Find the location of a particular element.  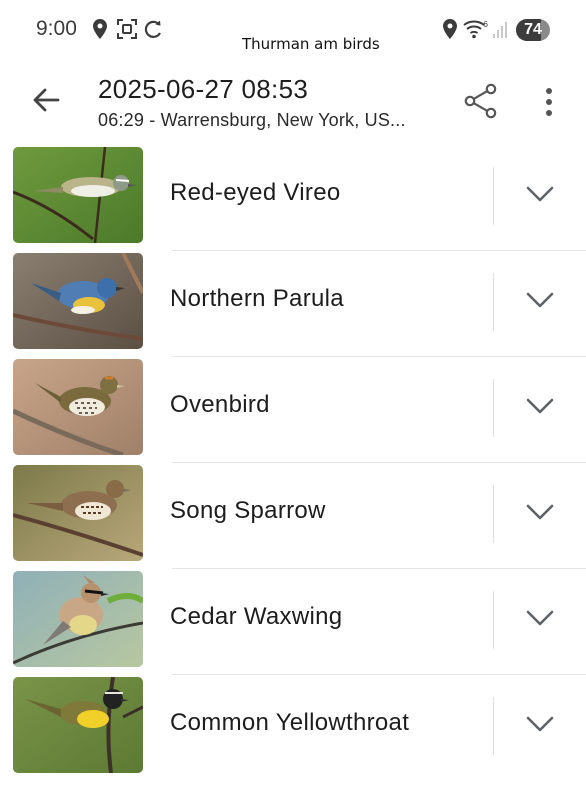

bird-row: Red-eyed Vireo is located at coordinates (293, 198).